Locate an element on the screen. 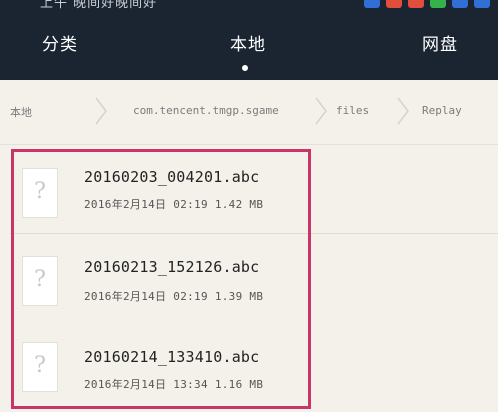 The width and height of the screenshot is (498, 412). tab-bar: 分类 本地 网盘 is located at coordinates (249, 50).